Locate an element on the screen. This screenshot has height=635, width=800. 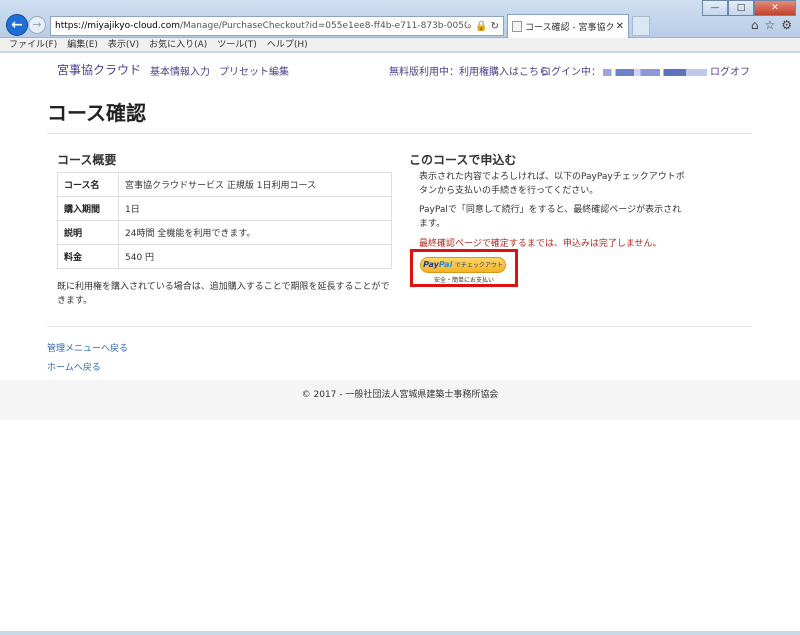
completion-warning: 最終確認ページで確定するまでは、申込みは完了しません。 is located at coordinates (540, 244).